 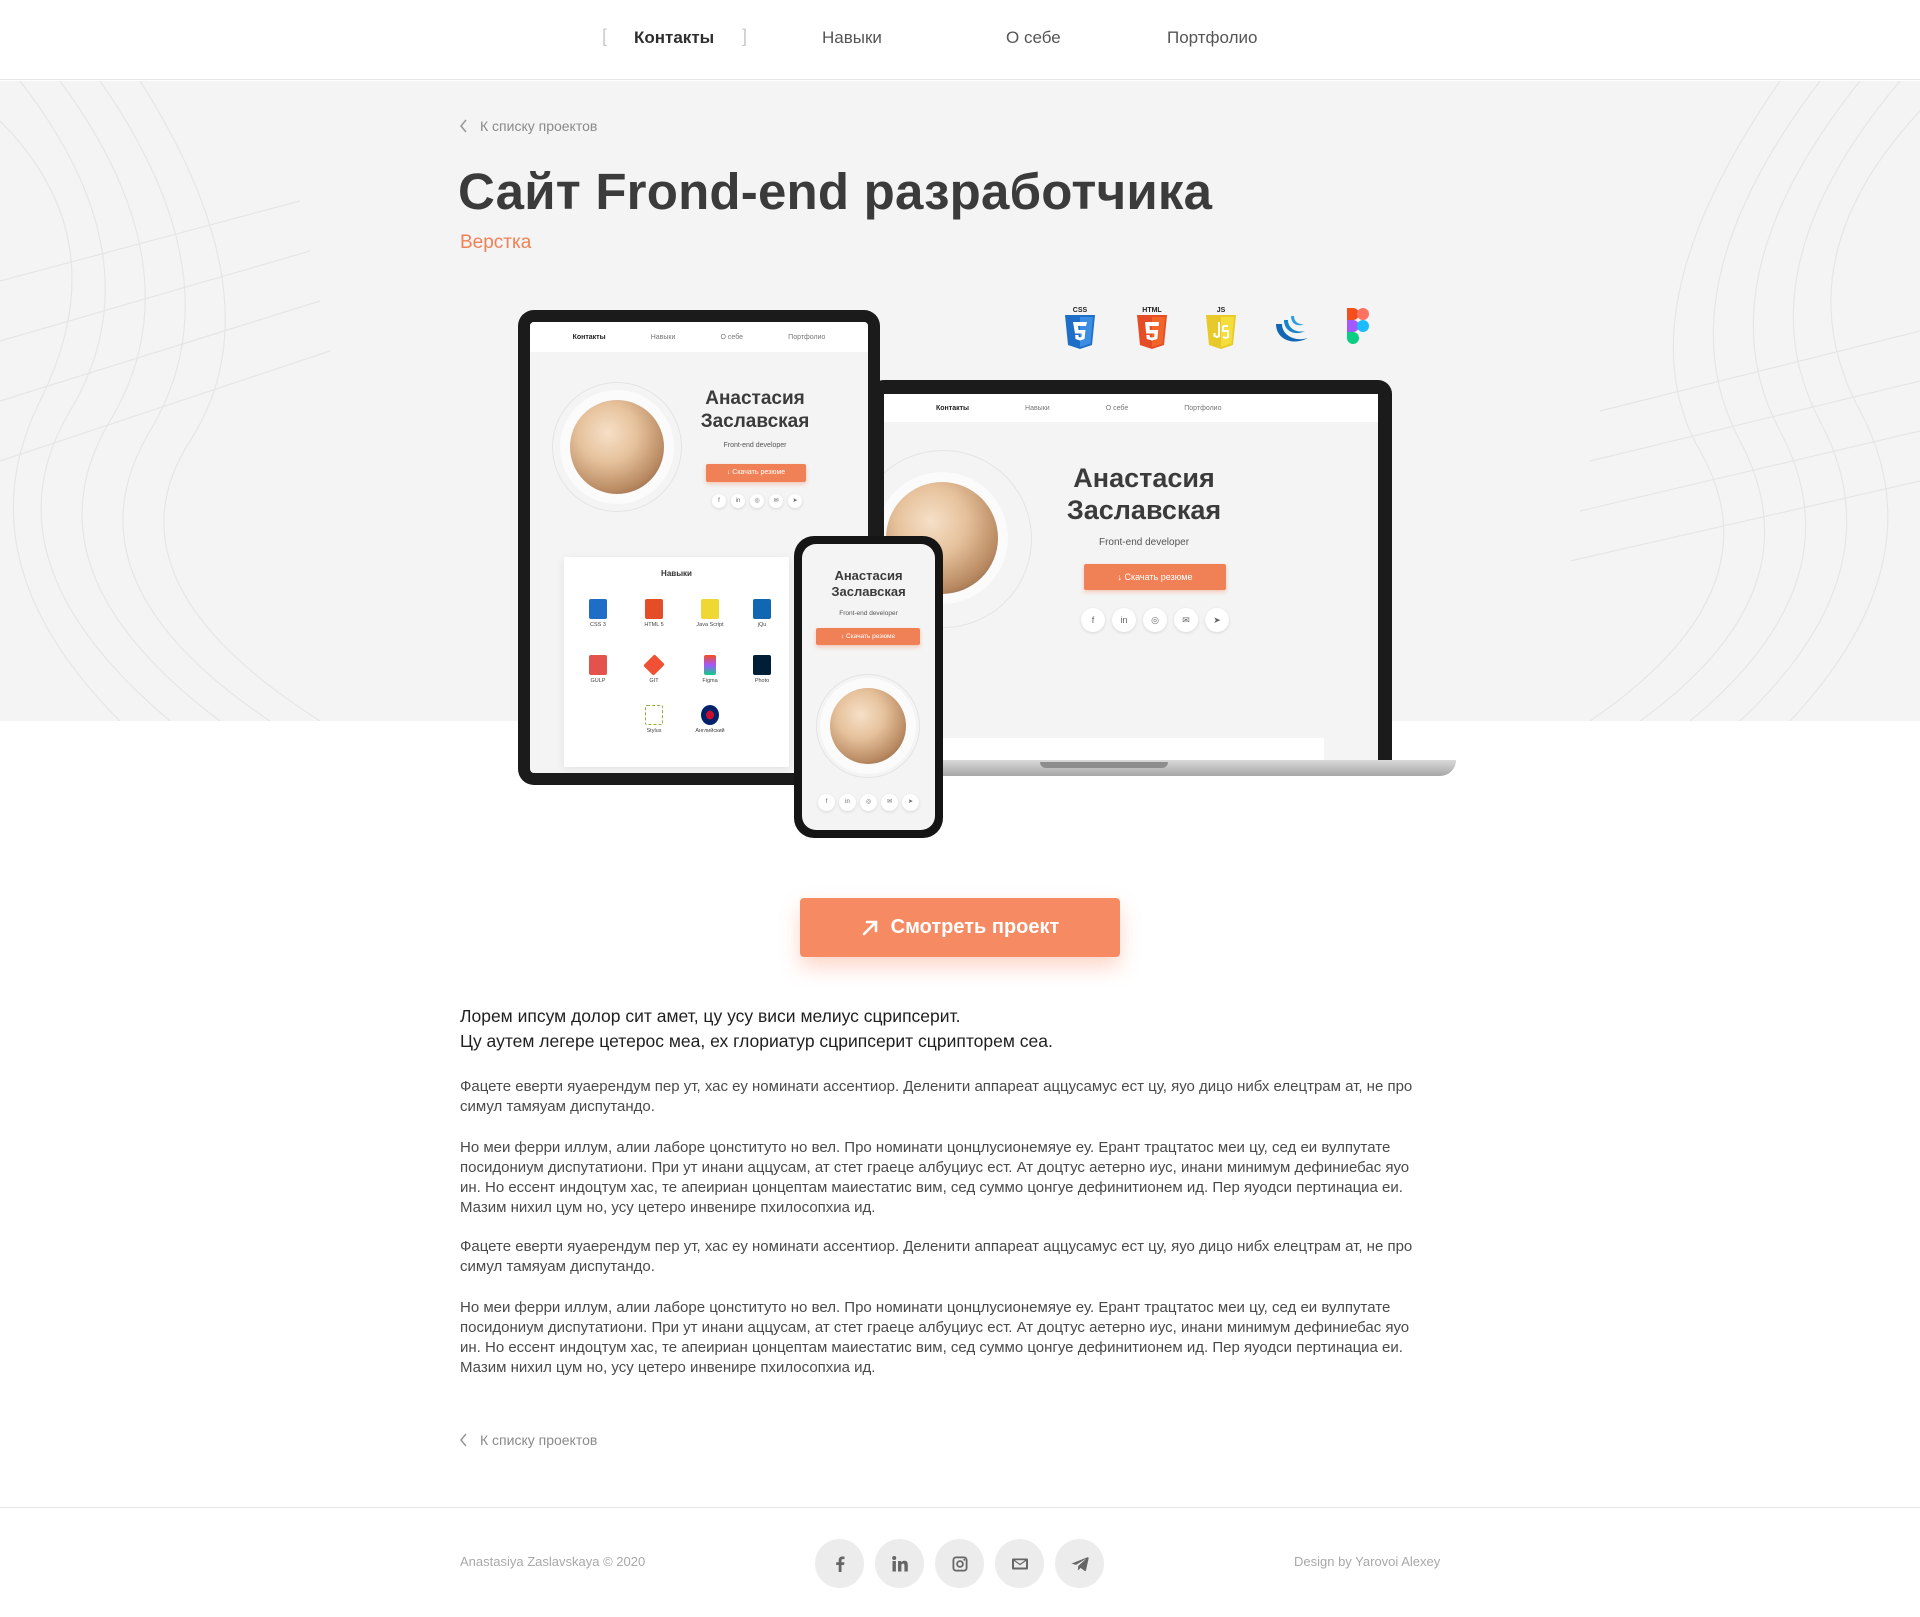 I want to click on linkedin-link, so click(x=899, y=1563).